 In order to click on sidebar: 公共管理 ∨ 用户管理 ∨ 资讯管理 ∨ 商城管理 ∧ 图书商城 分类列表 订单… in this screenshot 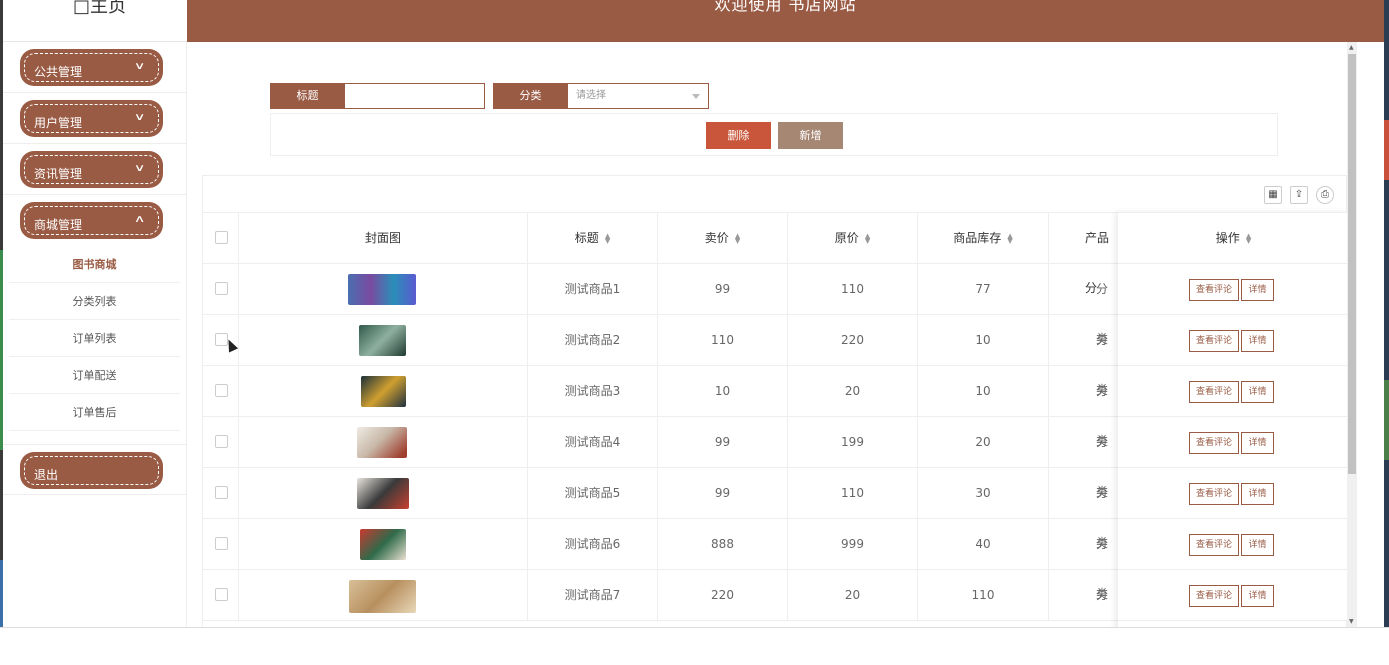, I will do `click(95, 334)`.